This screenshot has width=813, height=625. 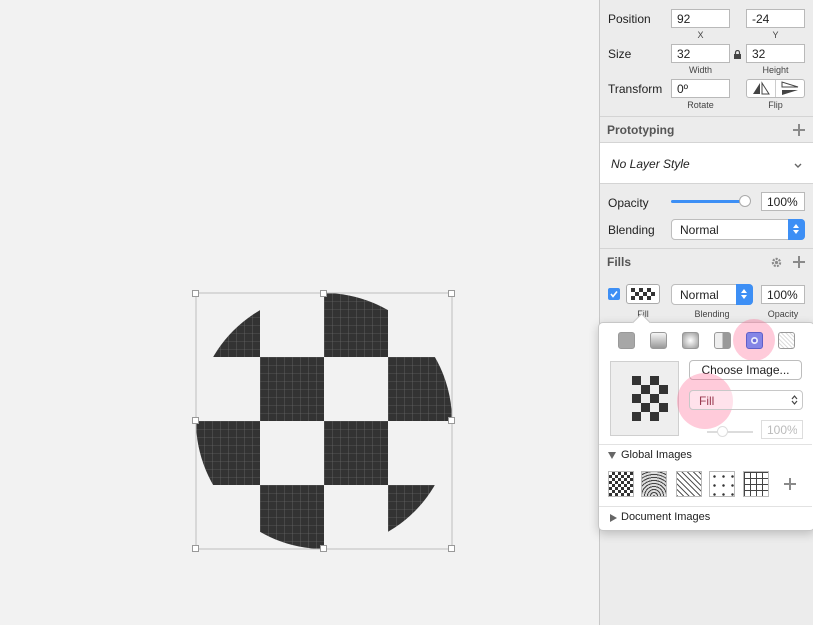 I want to click on resize-handle-top, so click(x=323, y=293).